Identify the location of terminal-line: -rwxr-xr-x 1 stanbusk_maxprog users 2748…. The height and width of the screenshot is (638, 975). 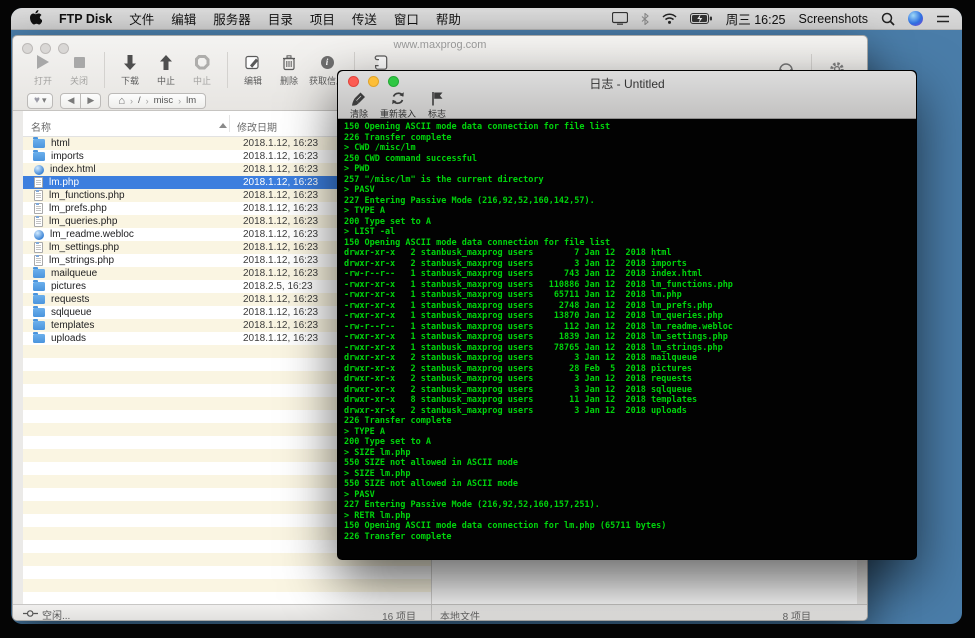
(528, 305).